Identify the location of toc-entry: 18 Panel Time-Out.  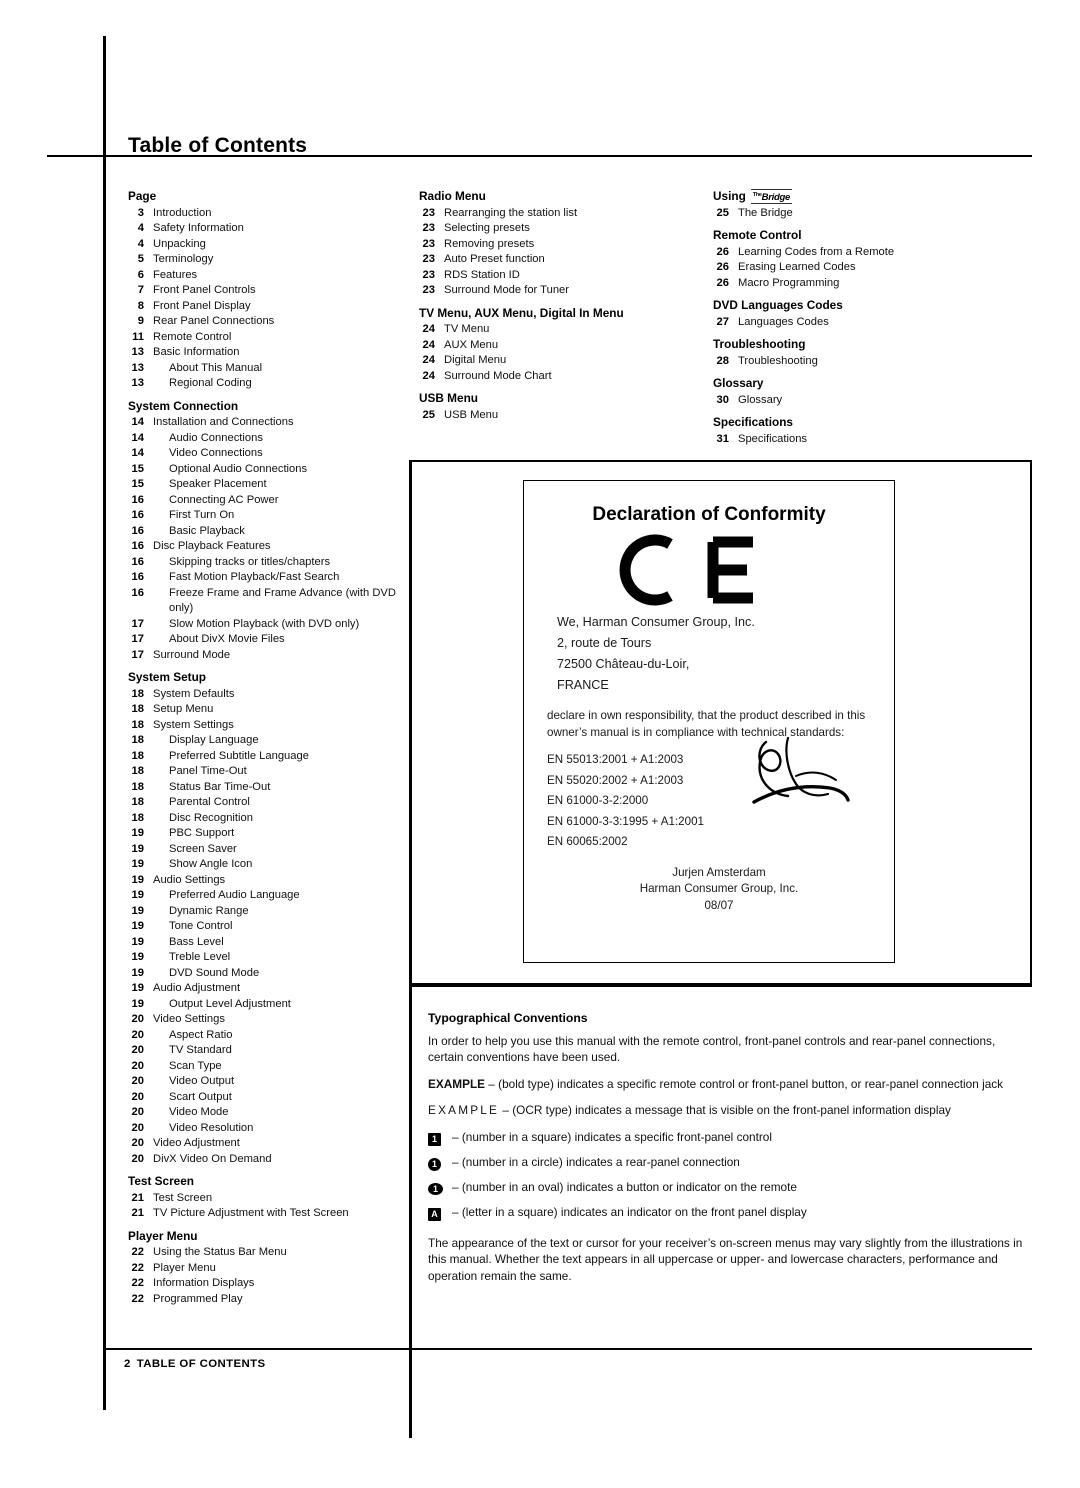
(265, 772).